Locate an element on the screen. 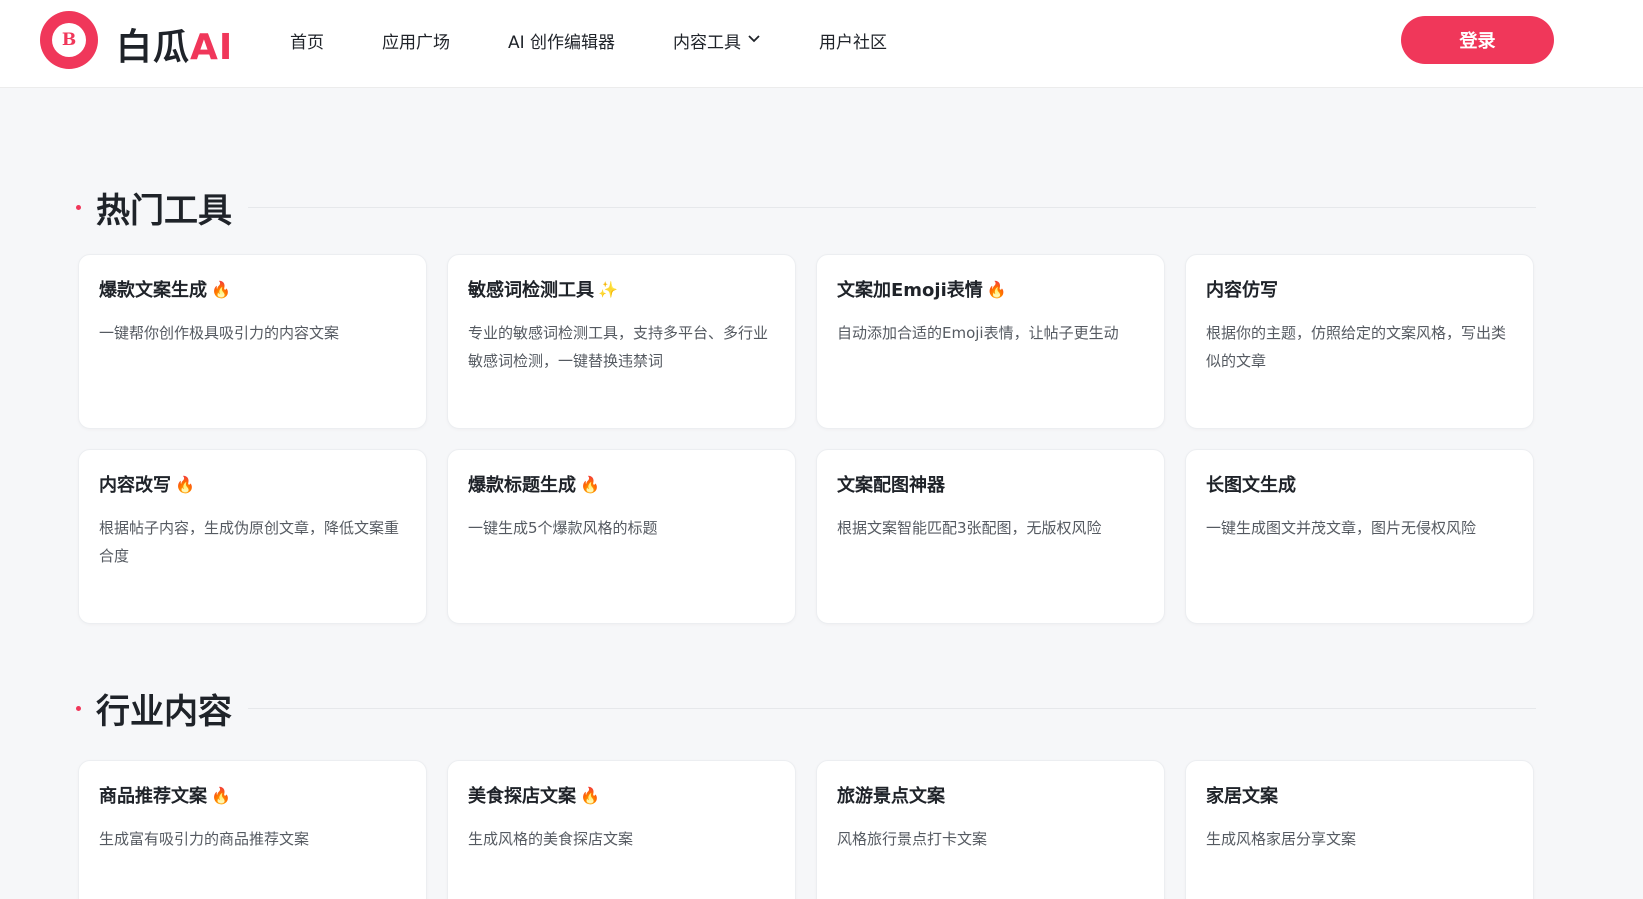  nav-label: 首页 is located at coordinates (307, 42).